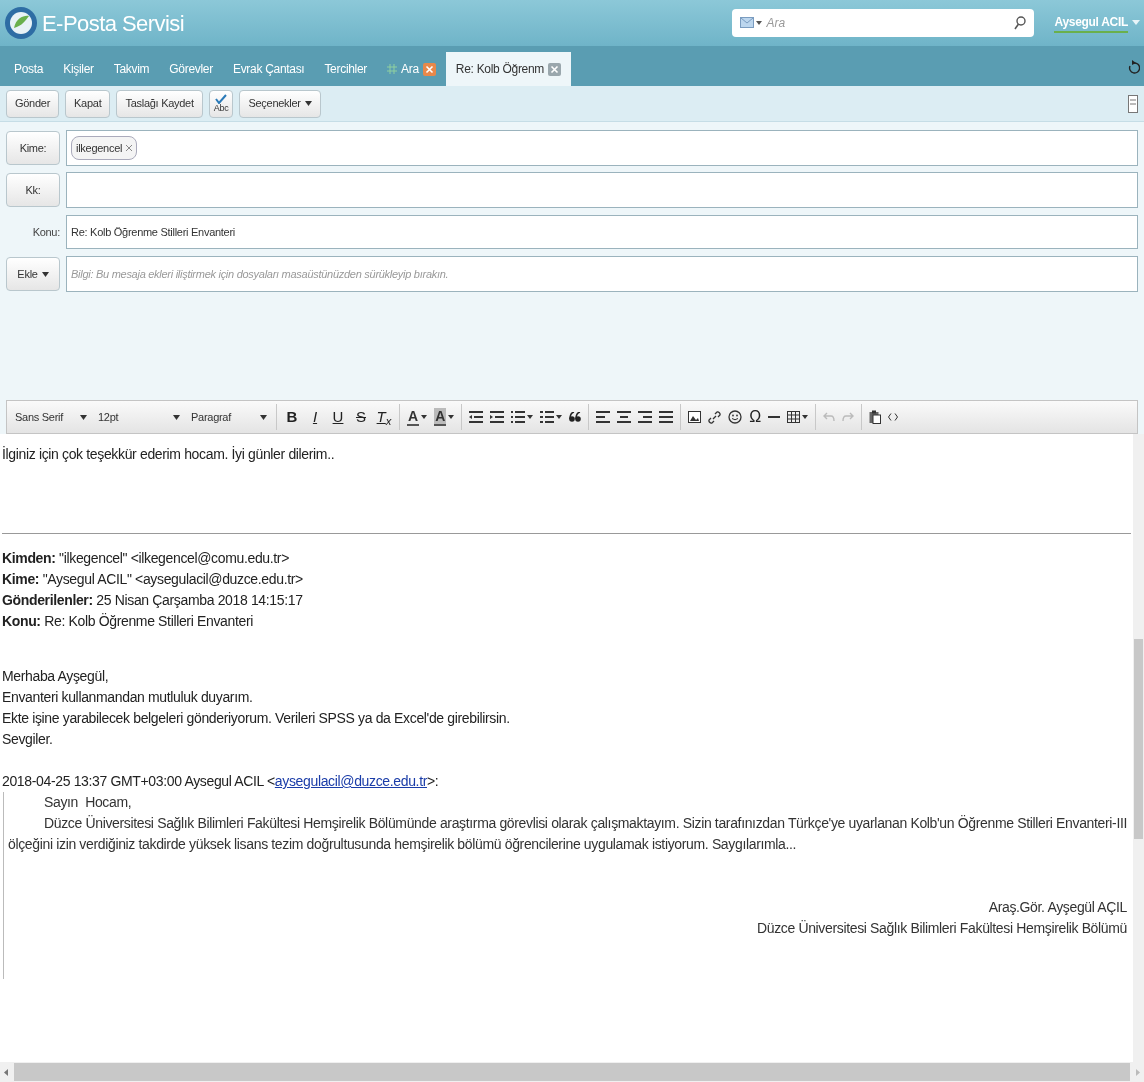  What do you see at coordinates (129, 148) in the screenshot?
I see `remove-icon` at bounding box center [129, 148].